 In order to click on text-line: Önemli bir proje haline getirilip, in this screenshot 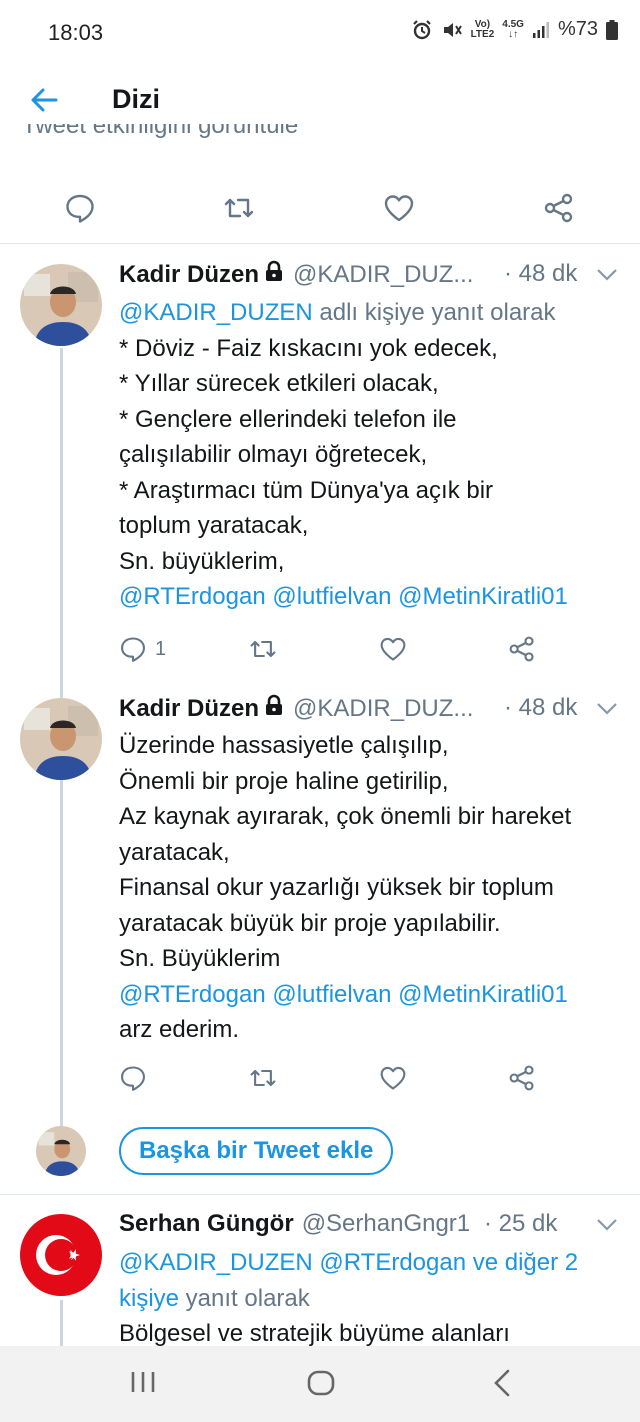, I will do `click(284, 781)`.